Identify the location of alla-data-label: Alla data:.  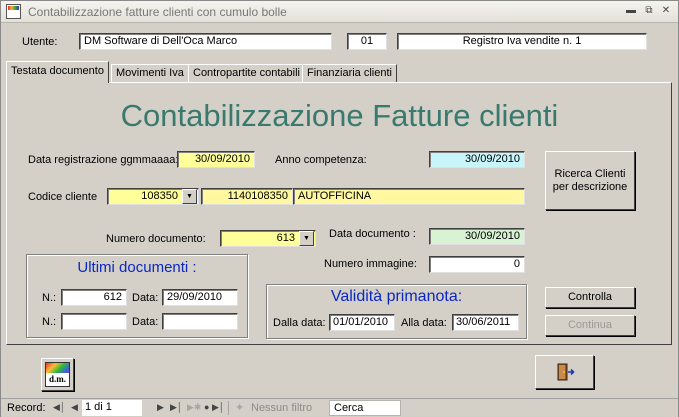
(424, 323).